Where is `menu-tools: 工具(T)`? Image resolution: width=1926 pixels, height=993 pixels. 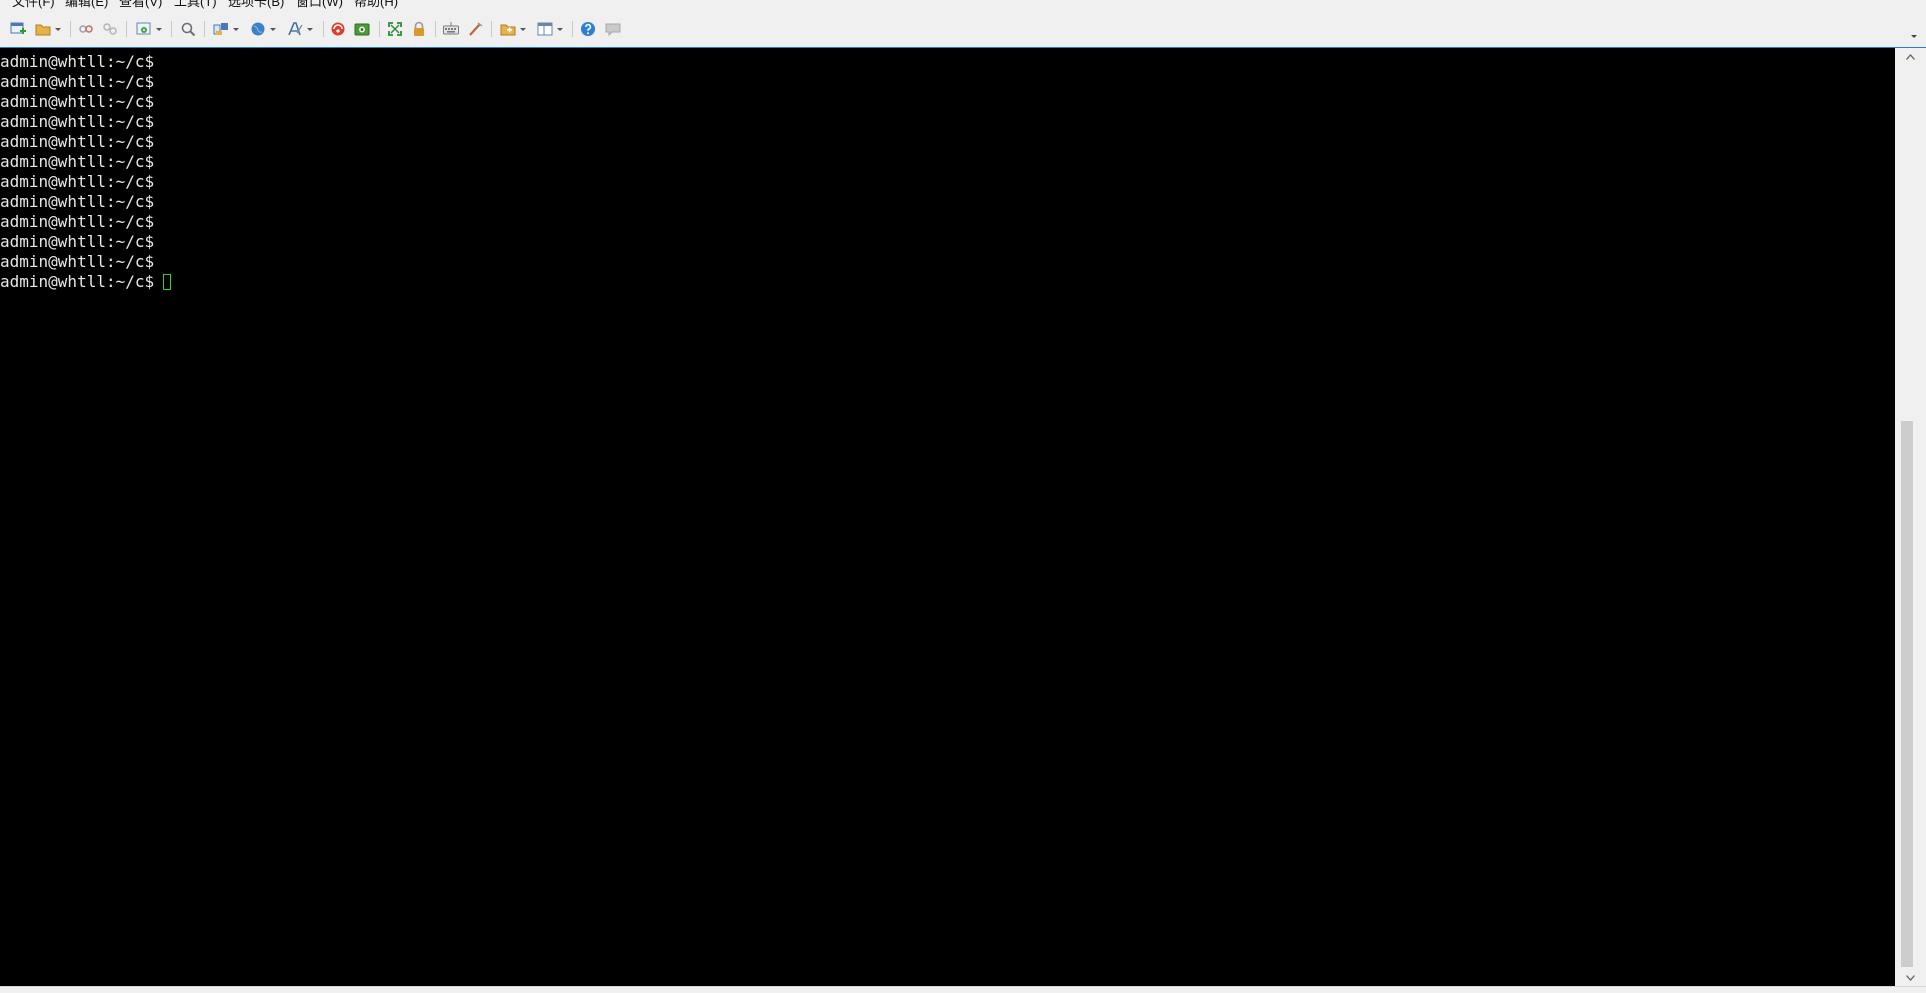
menu-tools: 工具(T) is located at coordinates (195, 5).